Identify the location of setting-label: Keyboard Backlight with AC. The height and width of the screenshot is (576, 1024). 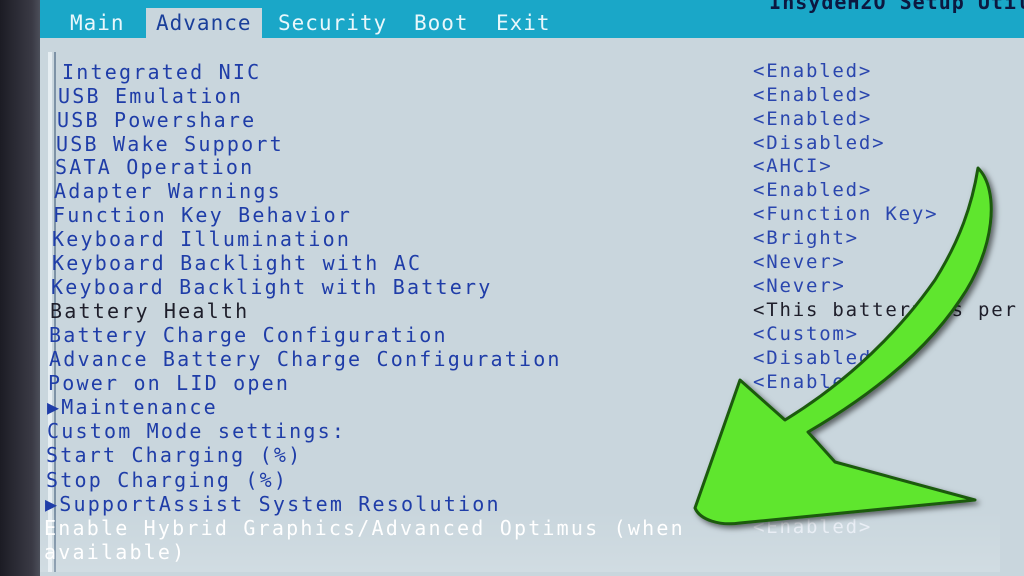
(237, 263).